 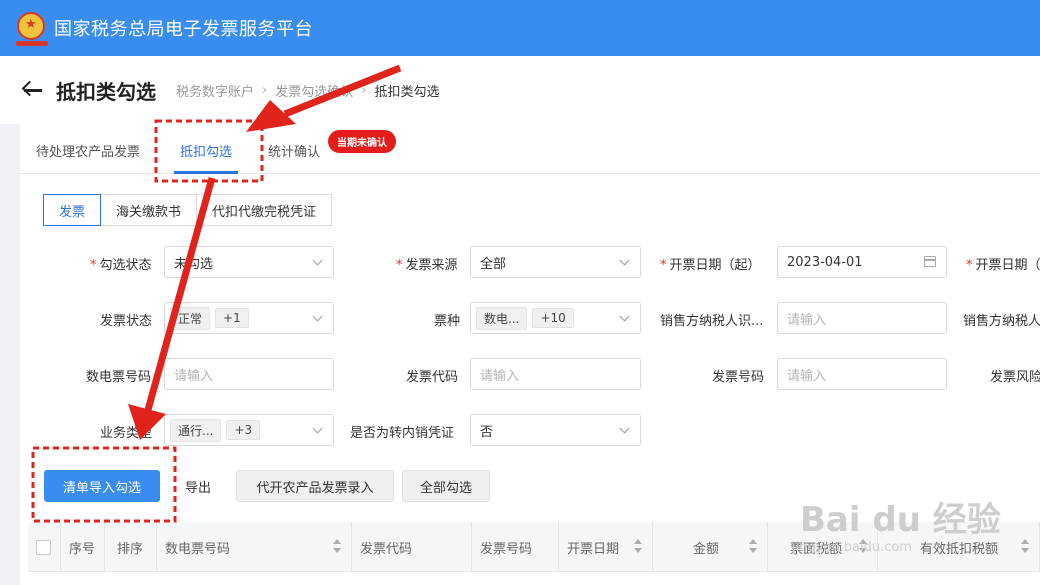 I want to click on breadcrumb-current: 抵扣类勾选, so click(x=407, y=92).